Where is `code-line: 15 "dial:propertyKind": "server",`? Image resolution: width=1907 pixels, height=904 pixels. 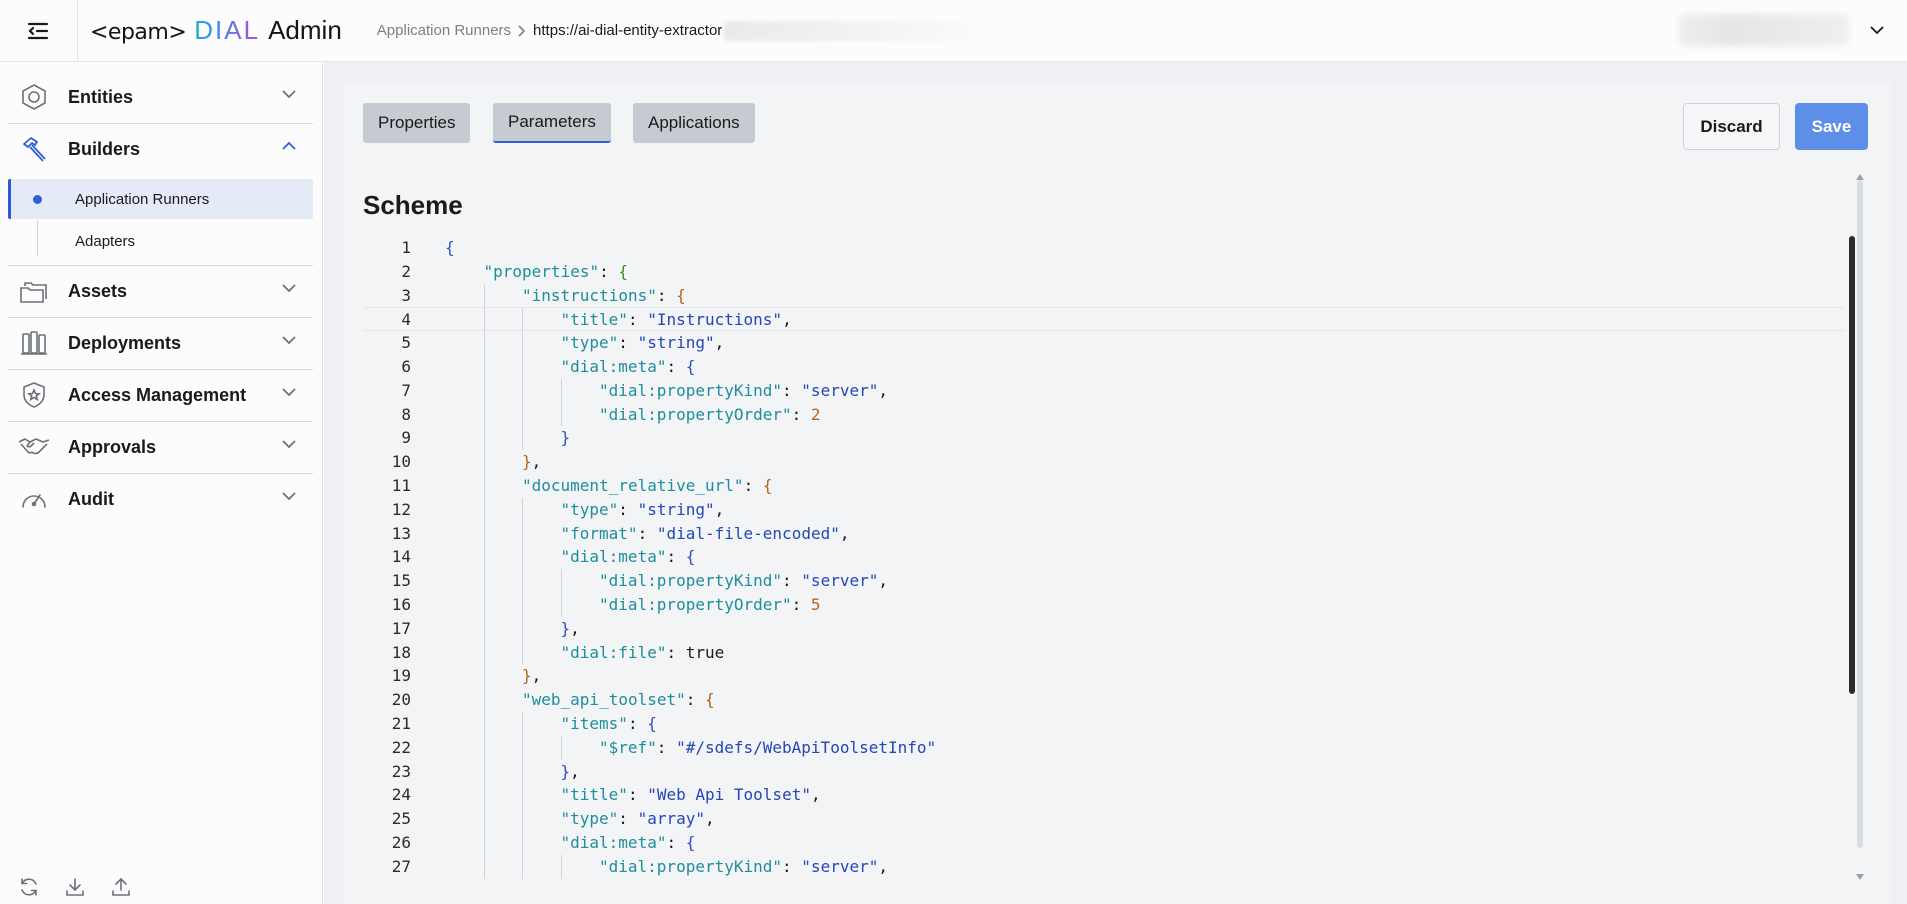
code-line: 15 "dial:propertyKind": "server", is located at coordinates (1104, 581).